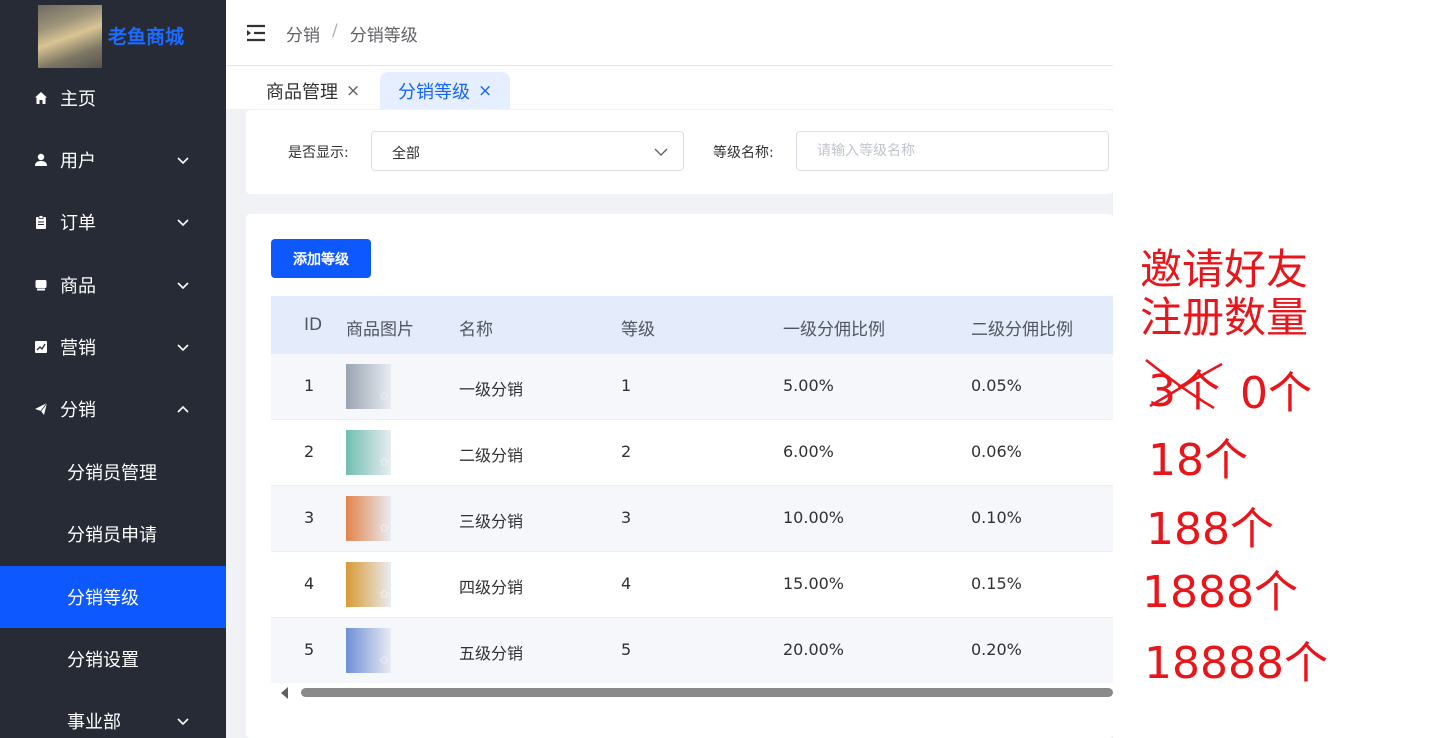  Describe the element at coordinates (41, 160) in the screenshot. I see `user-icon` at that location.